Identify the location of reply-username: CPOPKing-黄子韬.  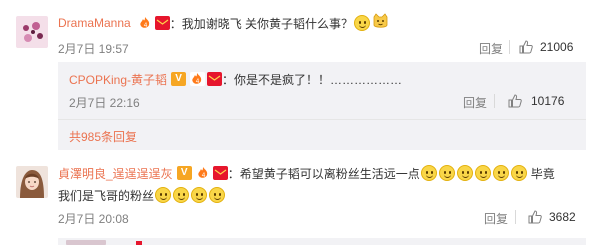
(118, 79).